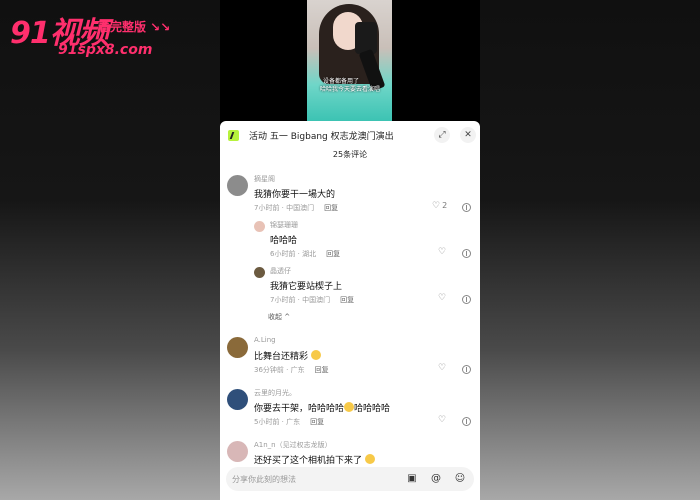 This screenshot has width=700, height=500. I want to click on comment-text: 哈哈哈, so click(284, 241).